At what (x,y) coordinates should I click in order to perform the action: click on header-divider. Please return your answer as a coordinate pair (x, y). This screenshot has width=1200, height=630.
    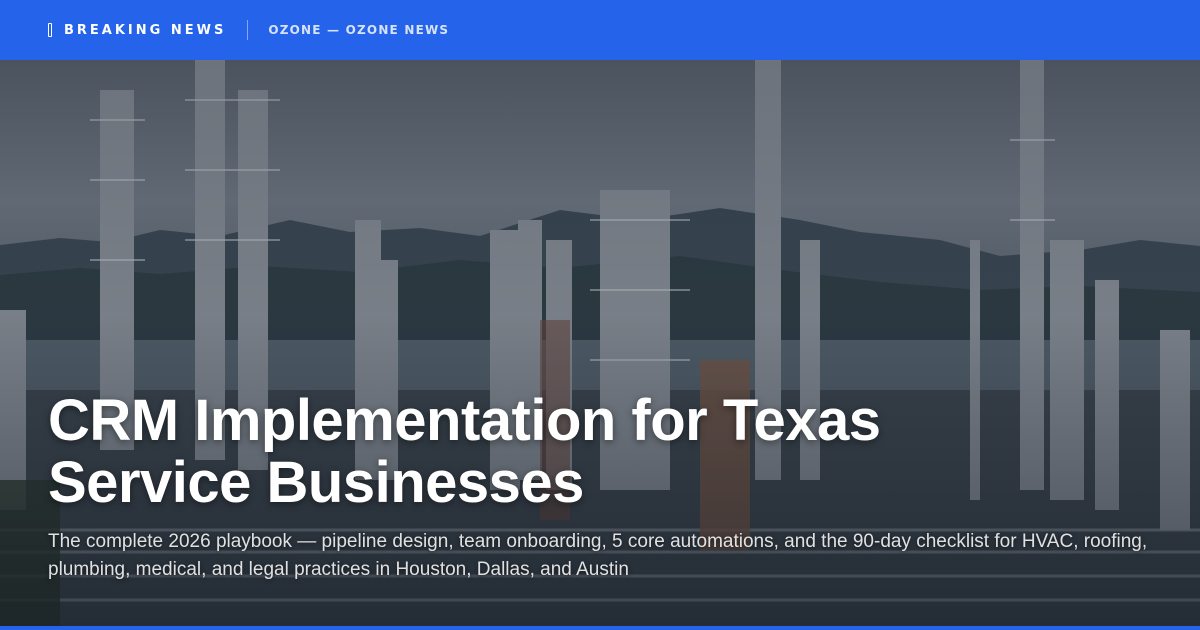
    Looking at the image, I should click on (248, 30).